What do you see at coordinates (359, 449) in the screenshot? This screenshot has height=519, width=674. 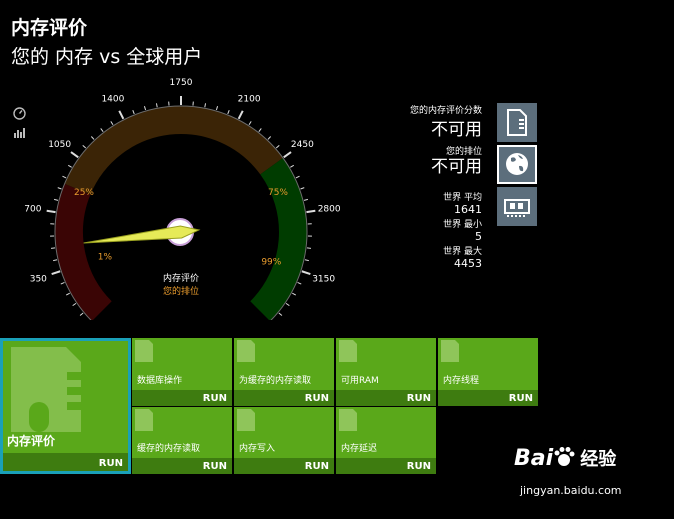 I see `tile-label: 内存延迟` at bounding box center [359, 449].